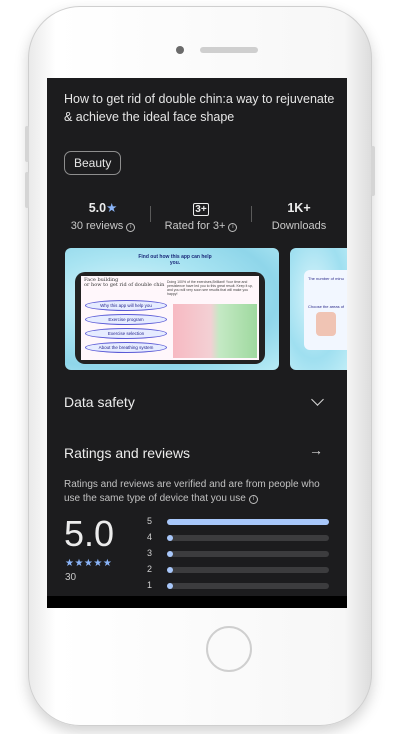 This screenshot has width=400, height=734. I want to click on content-rating-badge: 3+, so click(201, 209).